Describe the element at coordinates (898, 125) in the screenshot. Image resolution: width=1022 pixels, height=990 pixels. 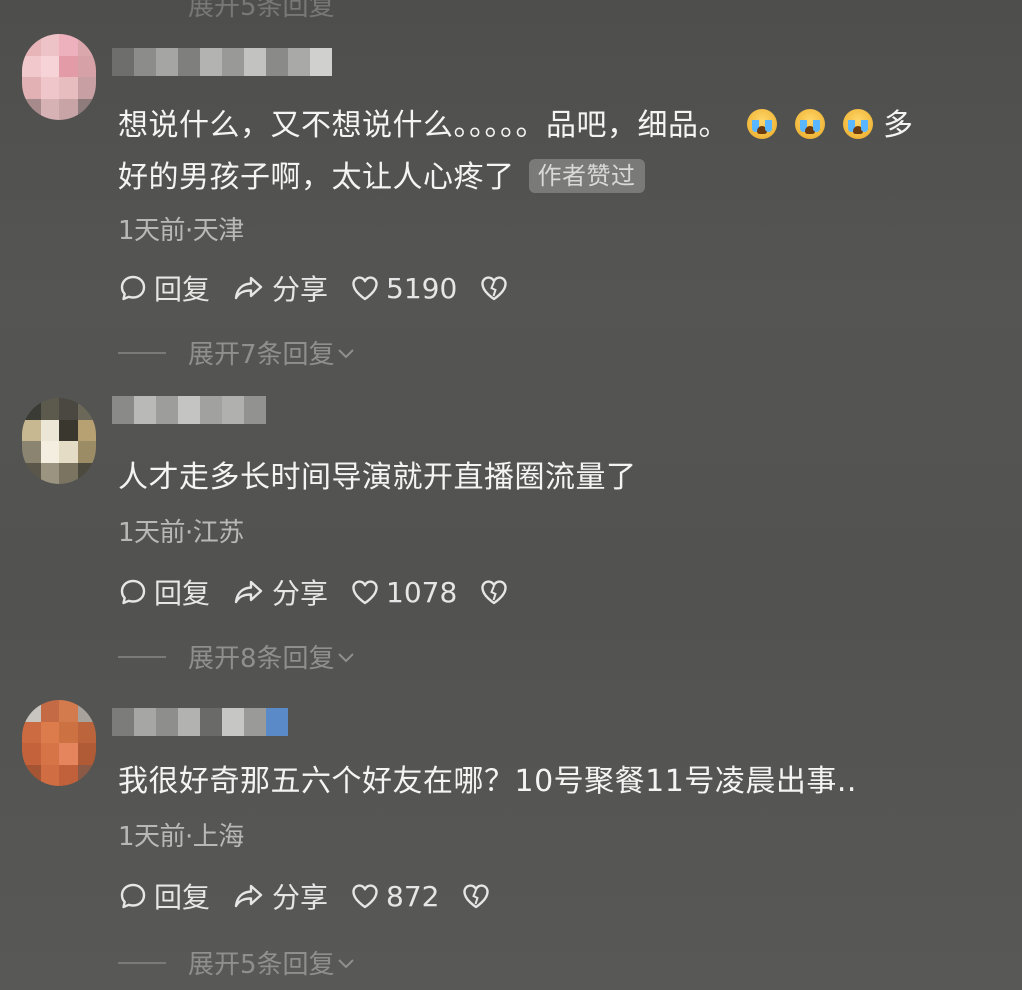
I see `comment-text-overflow: 多` at that location.